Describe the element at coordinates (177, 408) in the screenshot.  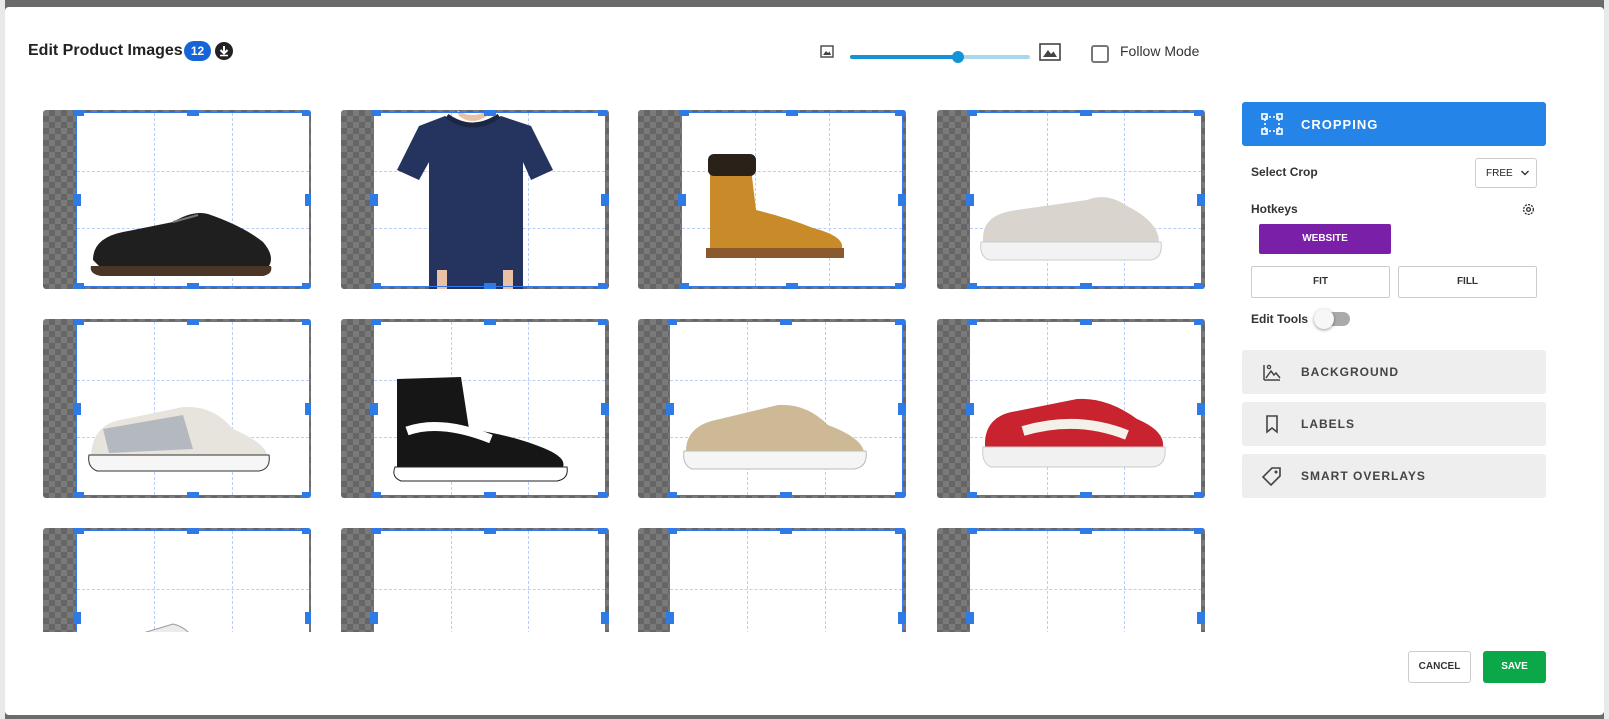
I see `image-card-floral-sneaker` at that location.